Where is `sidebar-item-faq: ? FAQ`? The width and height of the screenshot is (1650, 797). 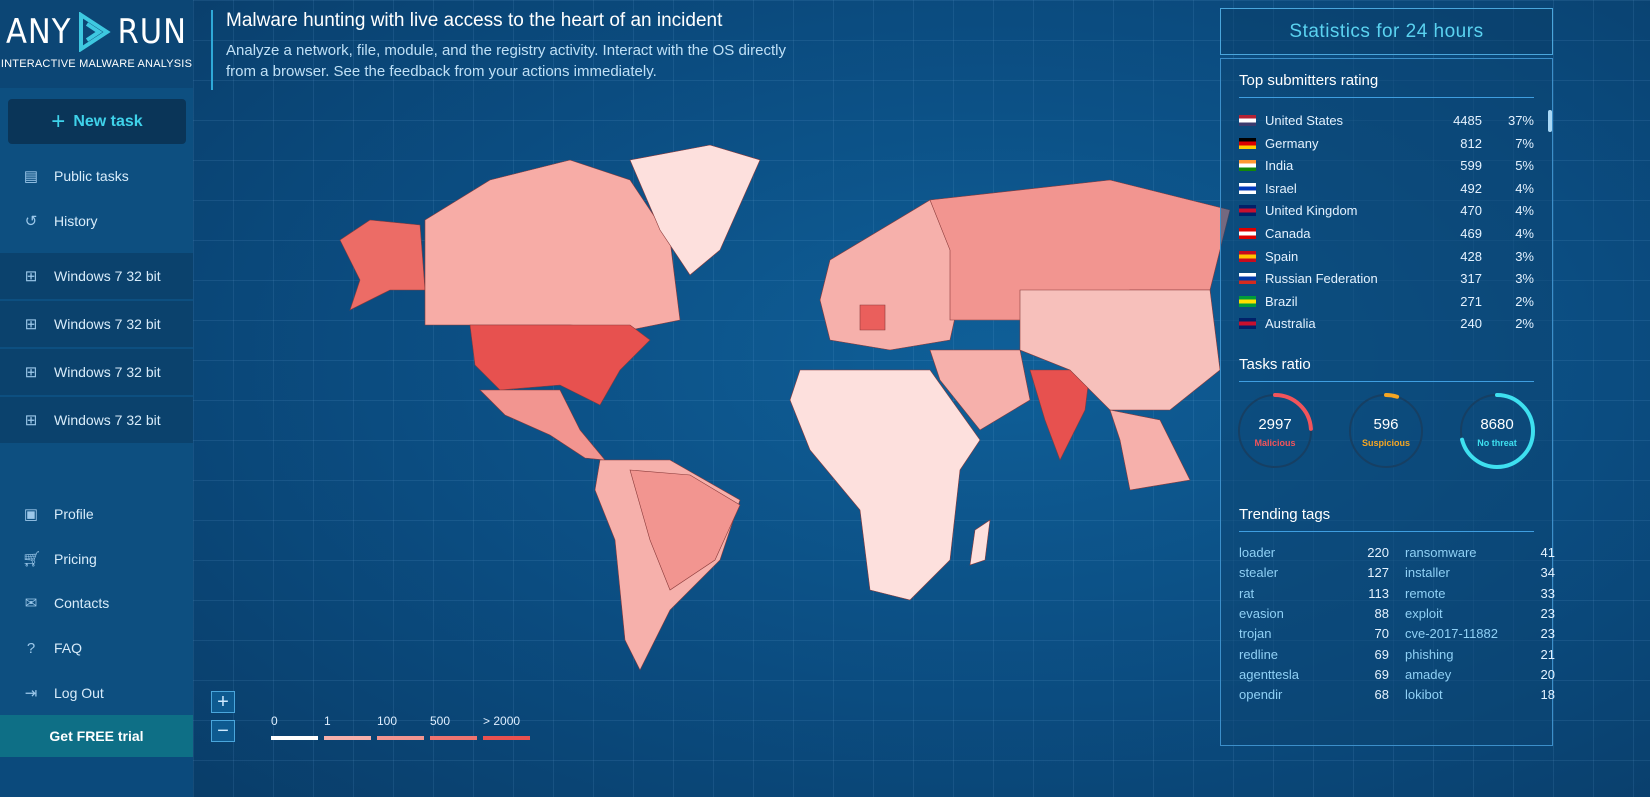 sidebar-item-faq: ? FAQ is located at coordinates (96, 648).